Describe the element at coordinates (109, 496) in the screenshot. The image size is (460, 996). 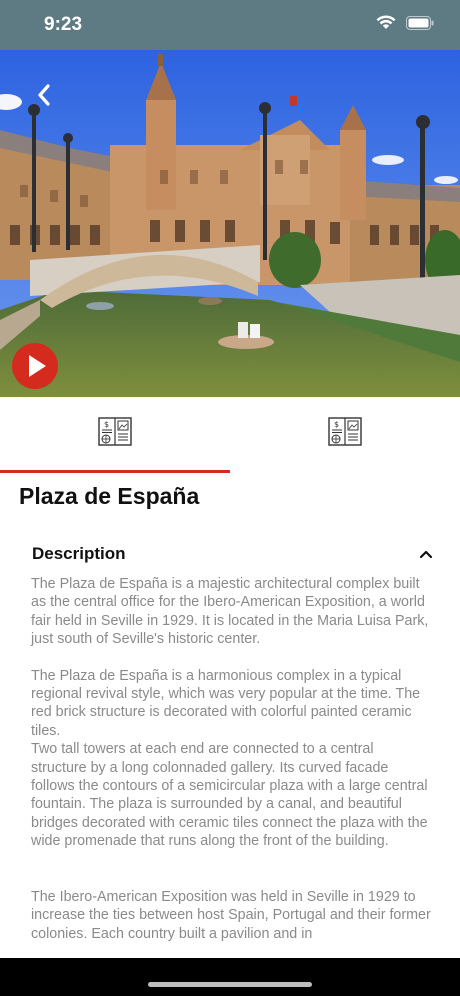
I see `page-title: Plaza de España` at that location.